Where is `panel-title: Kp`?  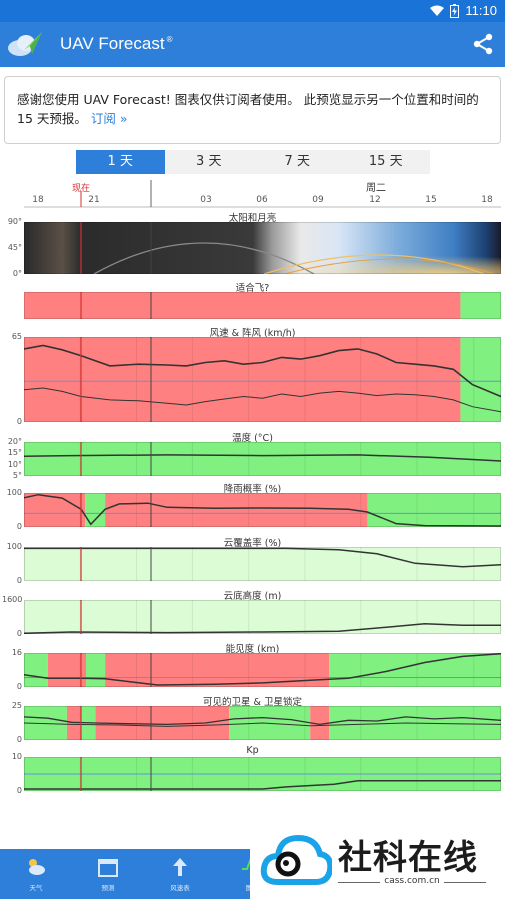
panel-title: Kp is located at coordinates (252, 750).